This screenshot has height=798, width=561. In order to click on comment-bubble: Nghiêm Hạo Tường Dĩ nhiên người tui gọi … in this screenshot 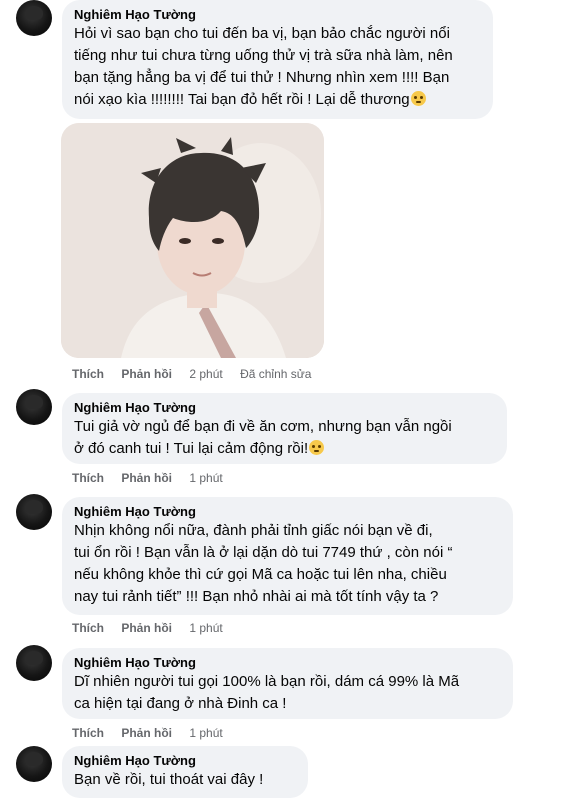, I will do `click(287, 683)`.